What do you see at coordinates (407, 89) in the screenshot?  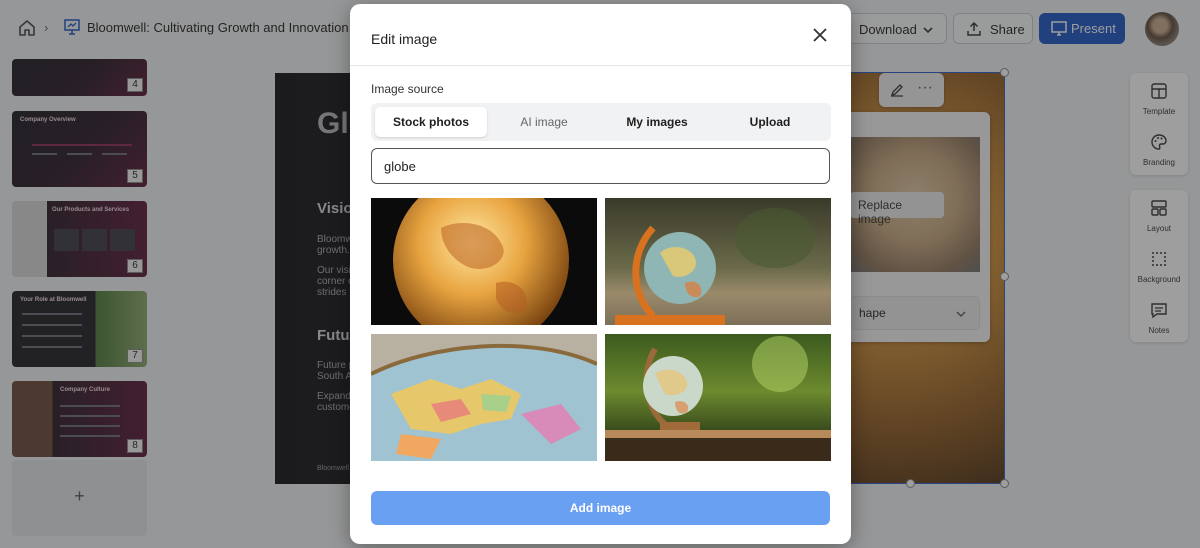 I see `image-source-label: Image source` at bounding box center [407, 89].